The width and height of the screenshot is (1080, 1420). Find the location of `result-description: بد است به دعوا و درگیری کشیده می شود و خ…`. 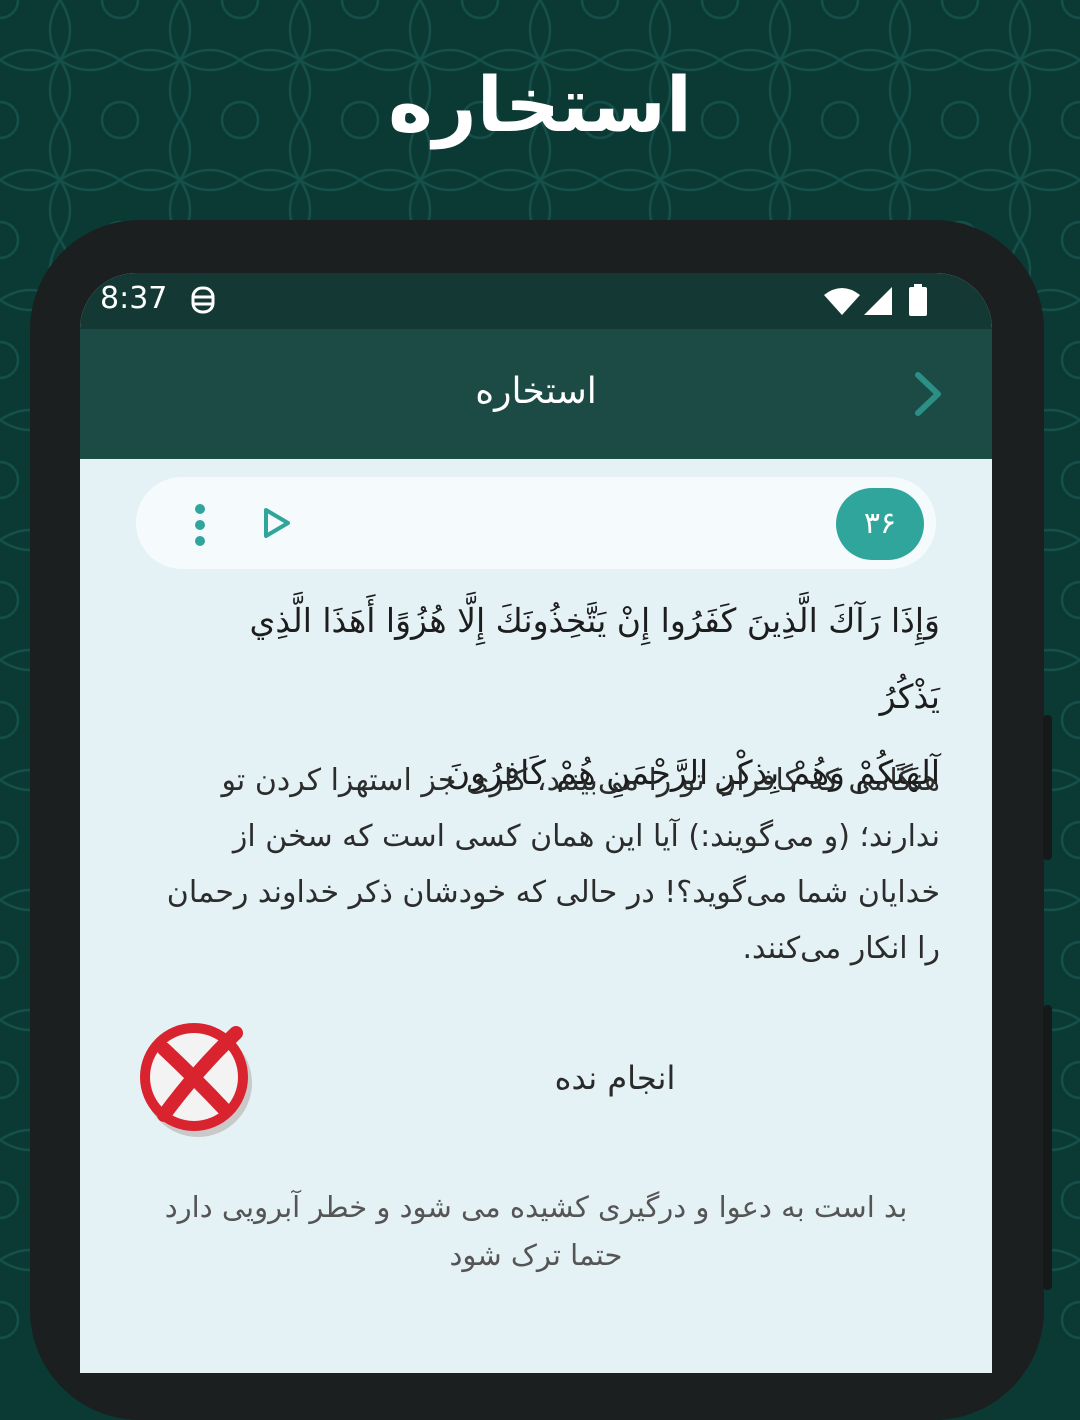

result-description: بد است به دعوا و درگیری کشیده می شود و خ… is located at coordinates (536, 1231).